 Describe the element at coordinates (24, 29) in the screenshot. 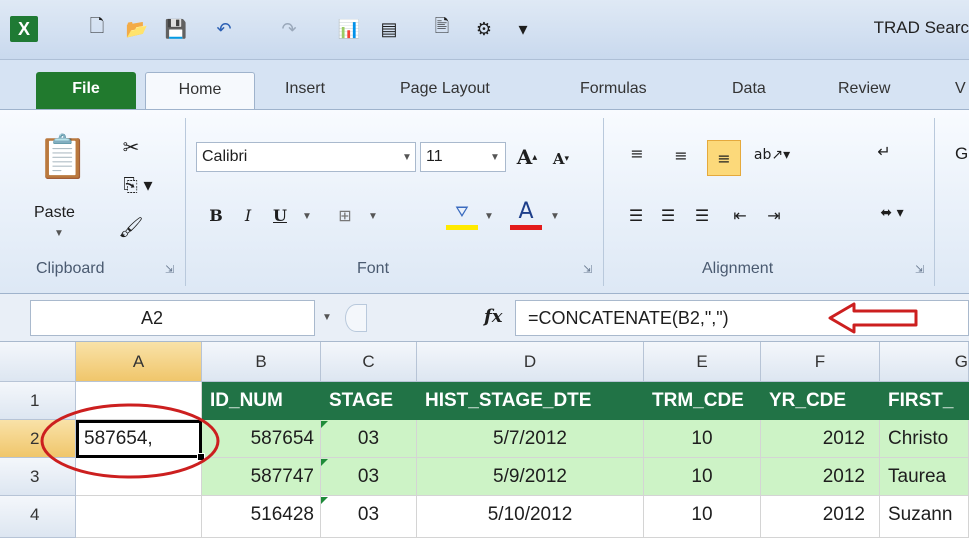

I see `excel-logo-icon: X` at that location.